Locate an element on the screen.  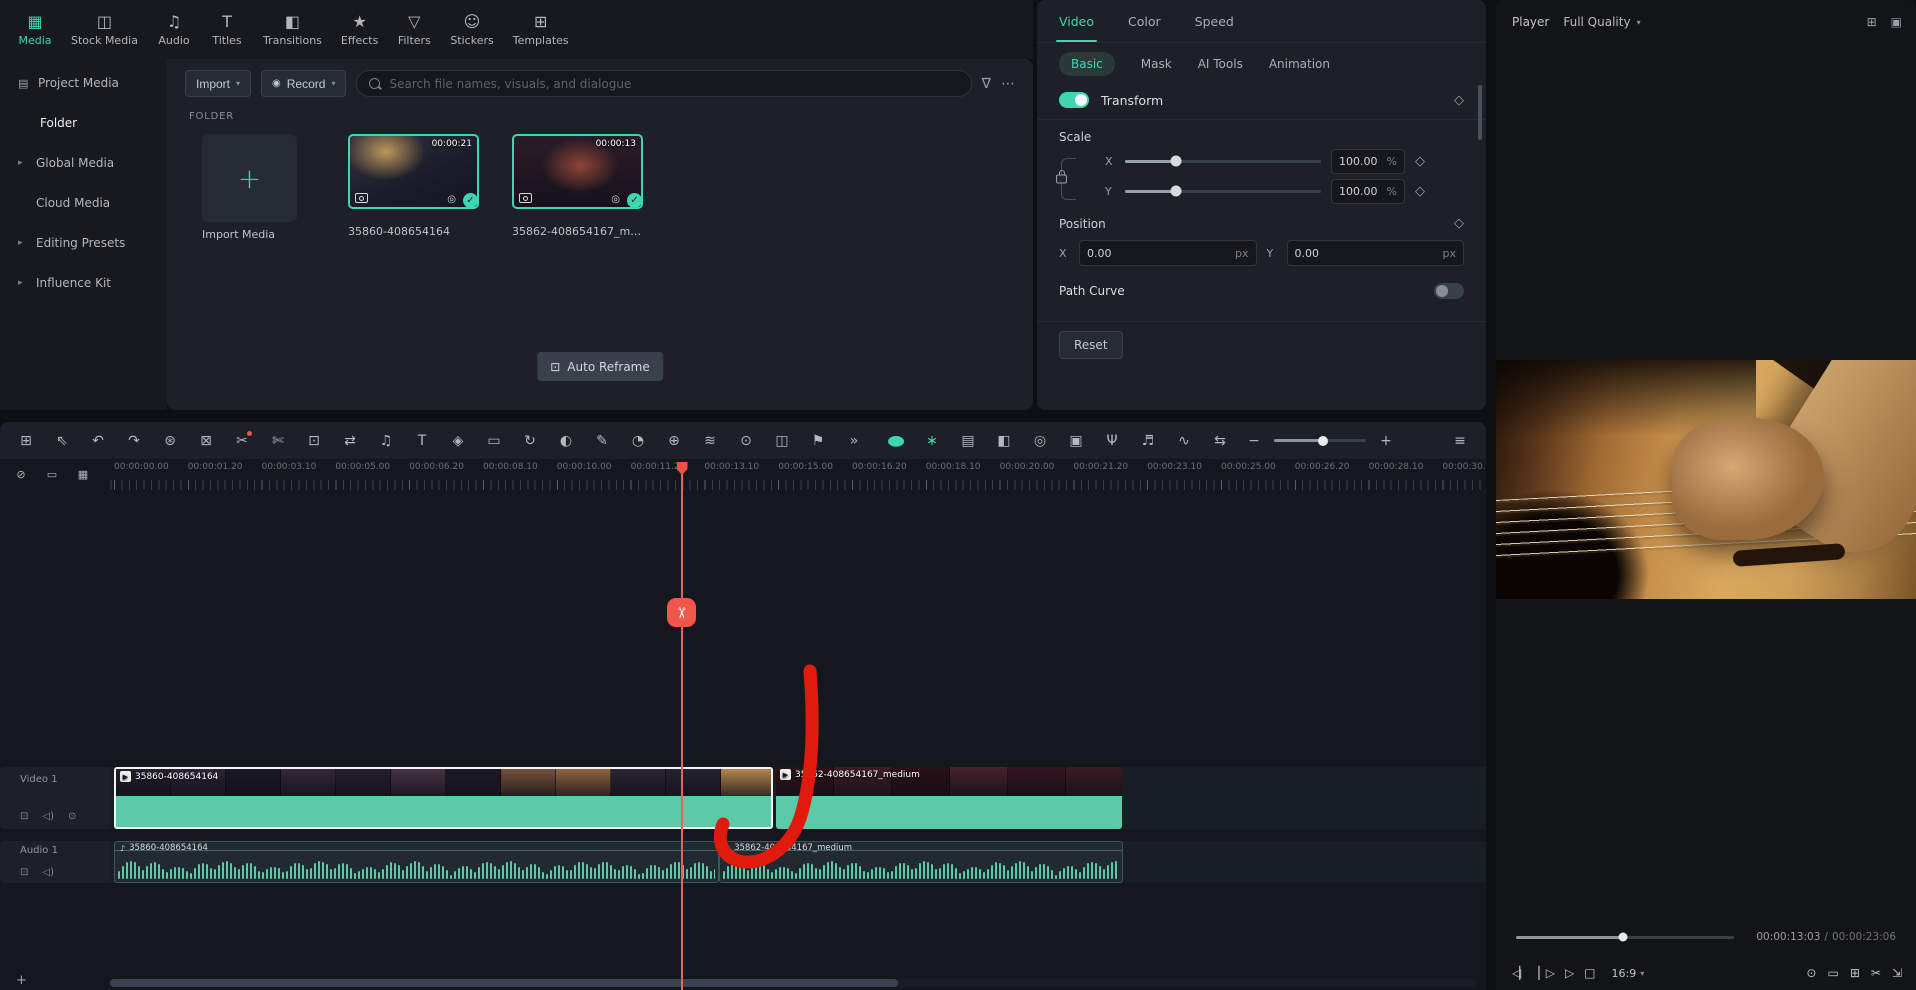
tab-video: Video is located at coordinates (1076, 21).